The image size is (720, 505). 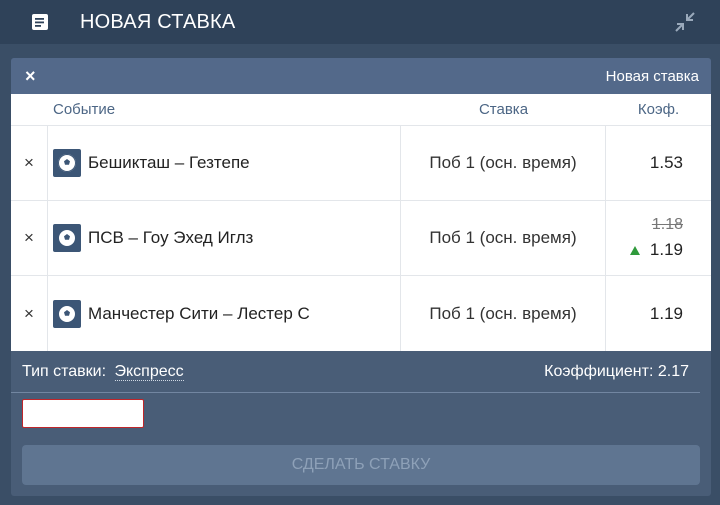 I want to click on bet-summary: Тип ставки: Экспресс Коэффициент: 2.17, so click(x=355, y=372).